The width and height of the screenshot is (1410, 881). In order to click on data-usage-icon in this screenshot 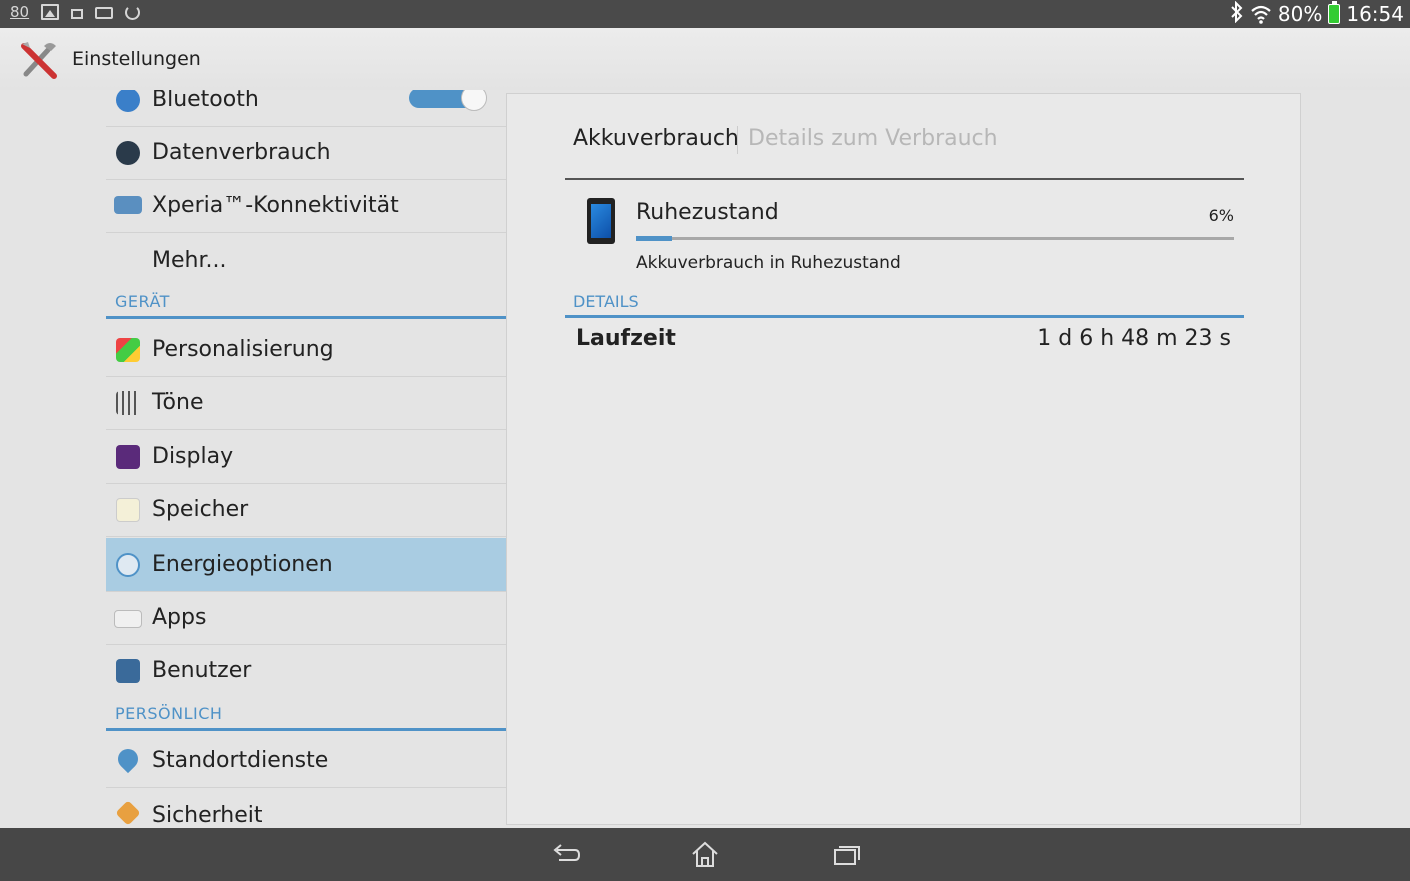, I will do `click(128, 153)`.